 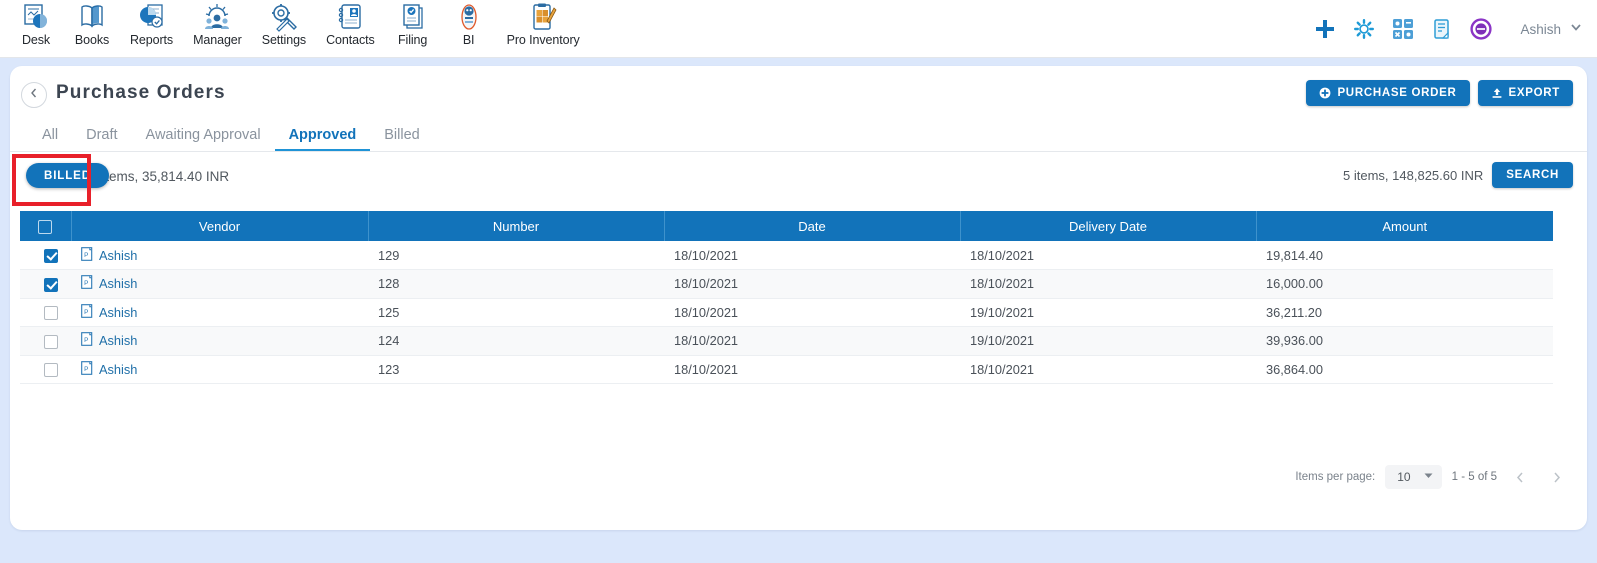 What do you see at coordinates (203, 139) in the screenshot?
I see `tab-awaiting-approval: Awaiting Approval` at bounding box center [203, 139].